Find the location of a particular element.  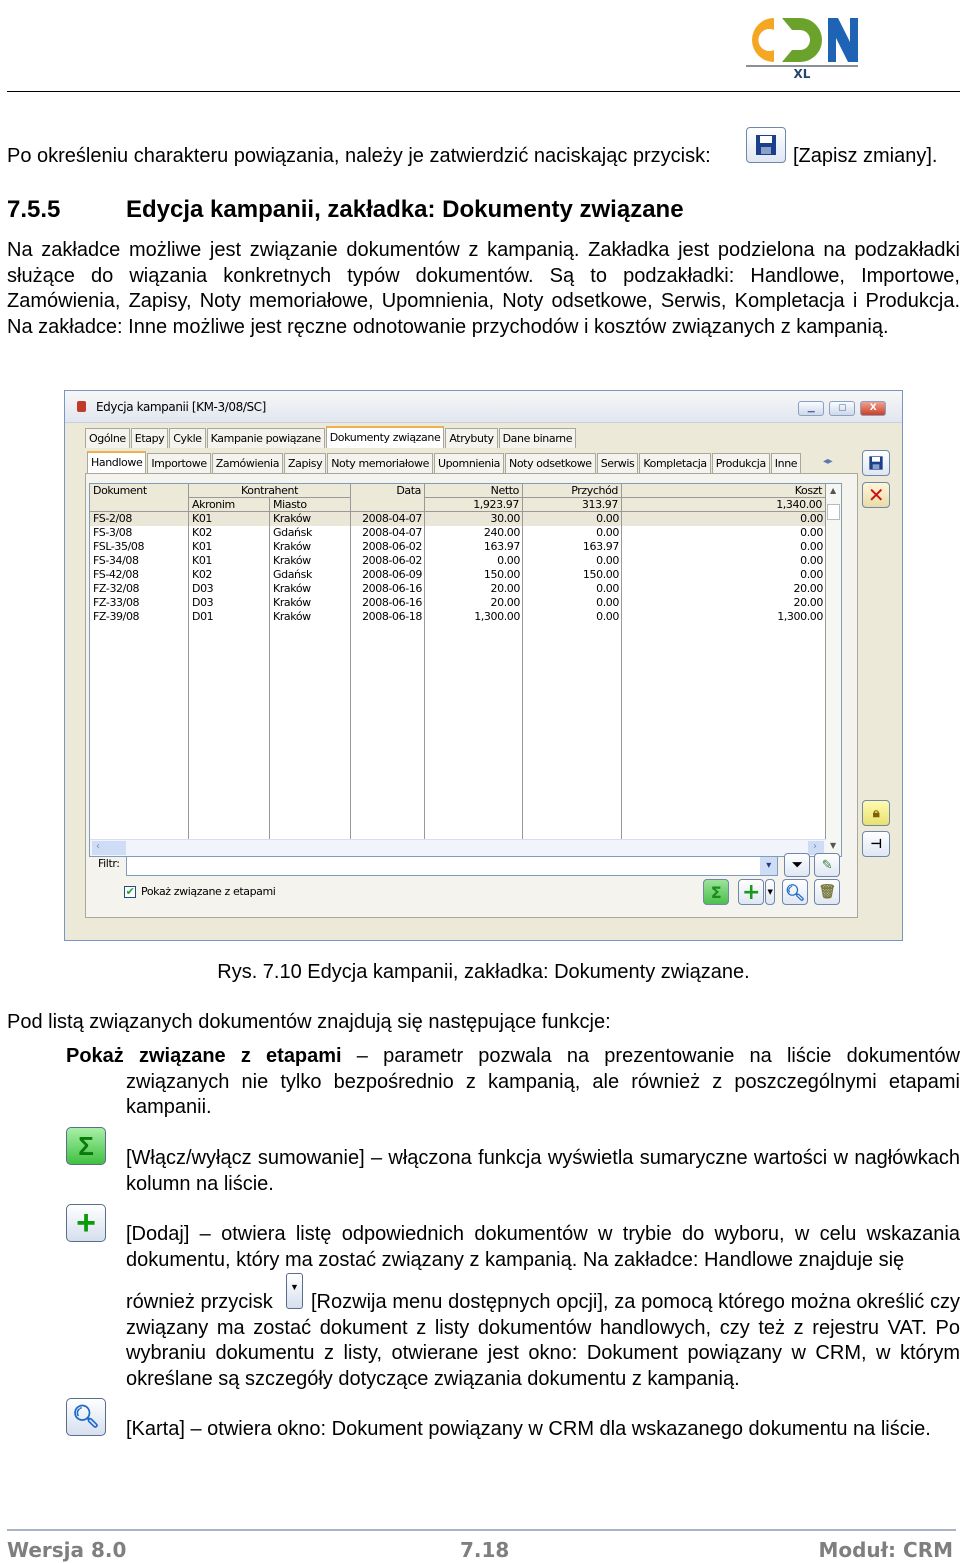

cell-dokument: FZ-33/08 is located at coordinates (139, 603).